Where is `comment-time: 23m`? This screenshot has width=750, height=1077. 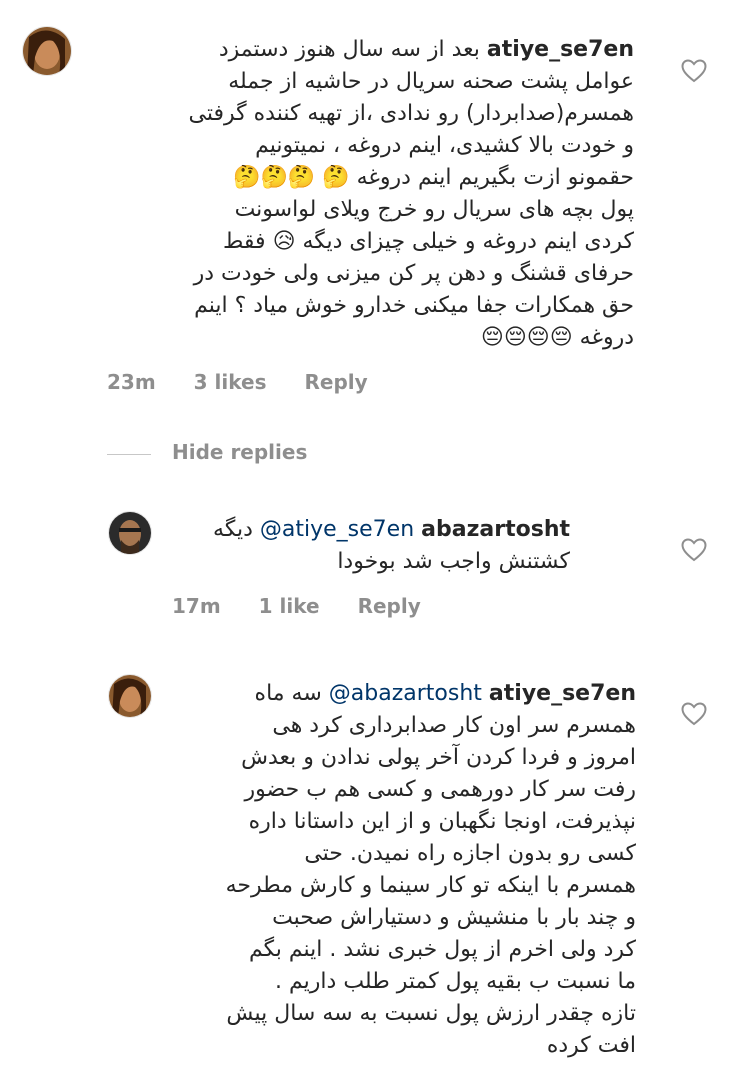 comment-time: 23m is located at coordinates (131, 382).